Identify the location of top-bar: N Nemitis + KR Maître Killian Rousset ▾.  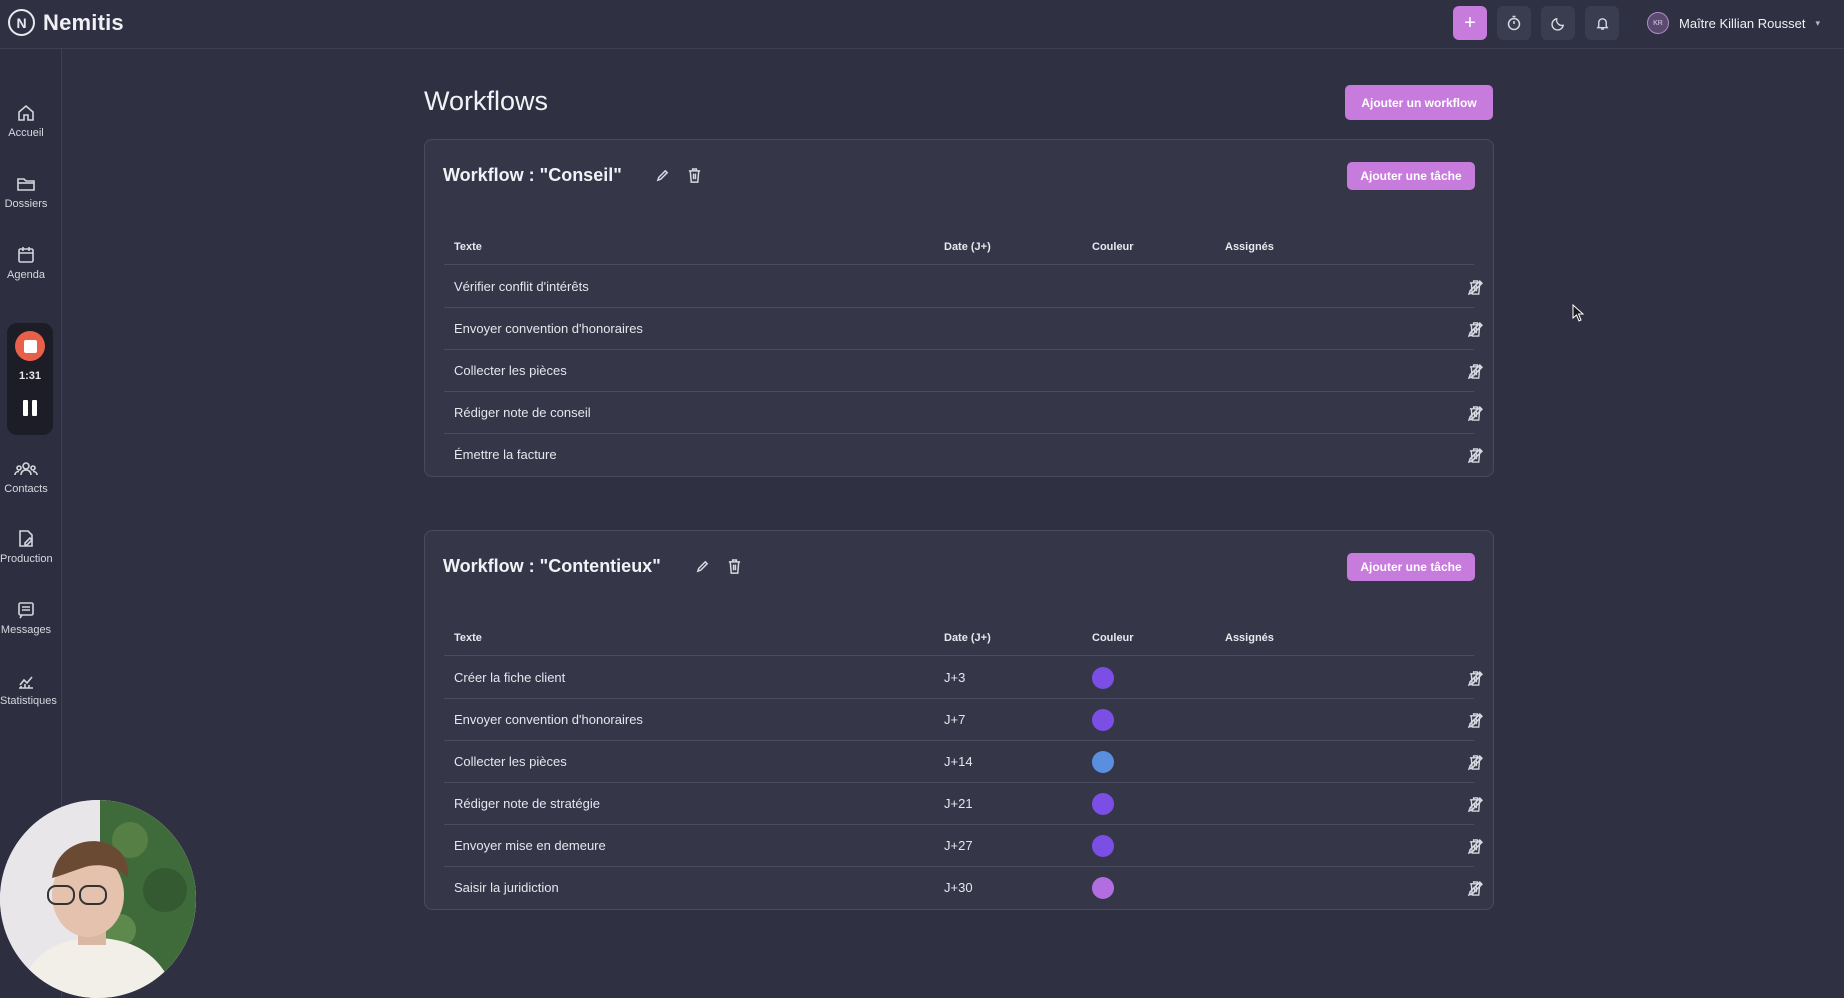
(922, 24).